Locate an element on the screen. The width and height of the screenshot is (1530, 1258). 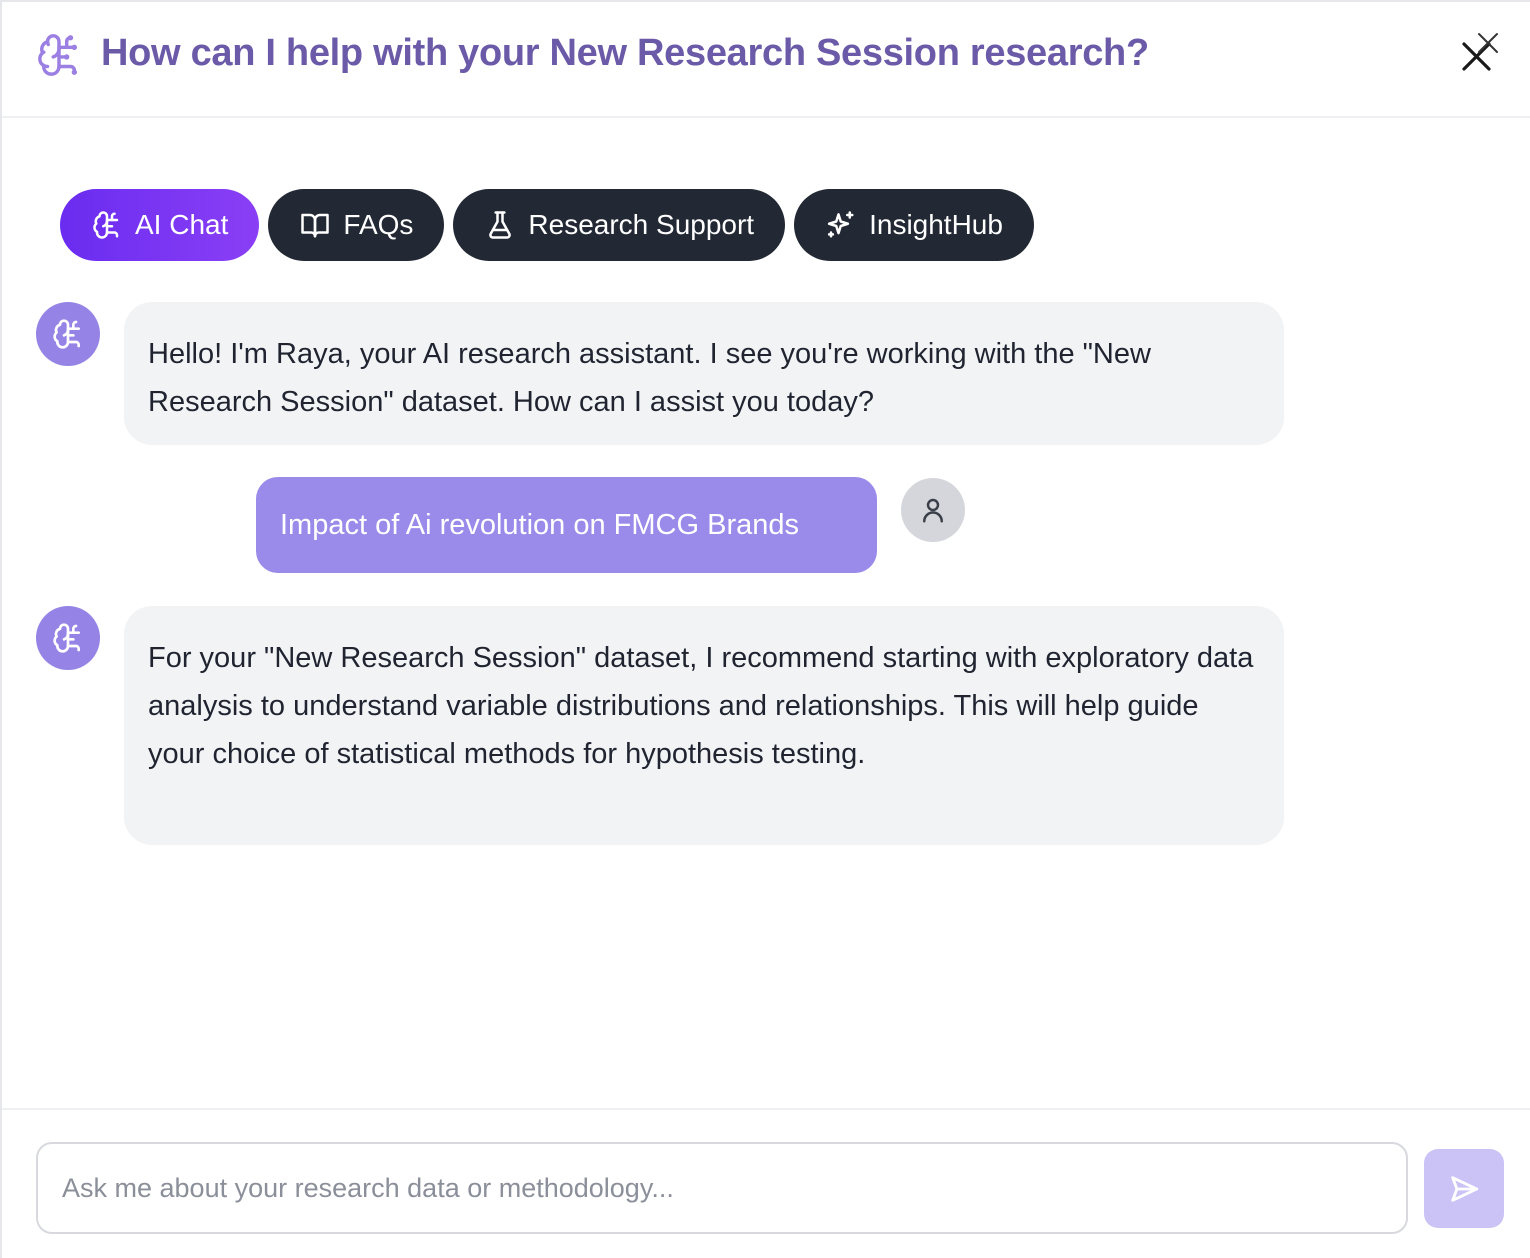
tab-ai-chat: AI Chat is located at coordinates (160, 225).